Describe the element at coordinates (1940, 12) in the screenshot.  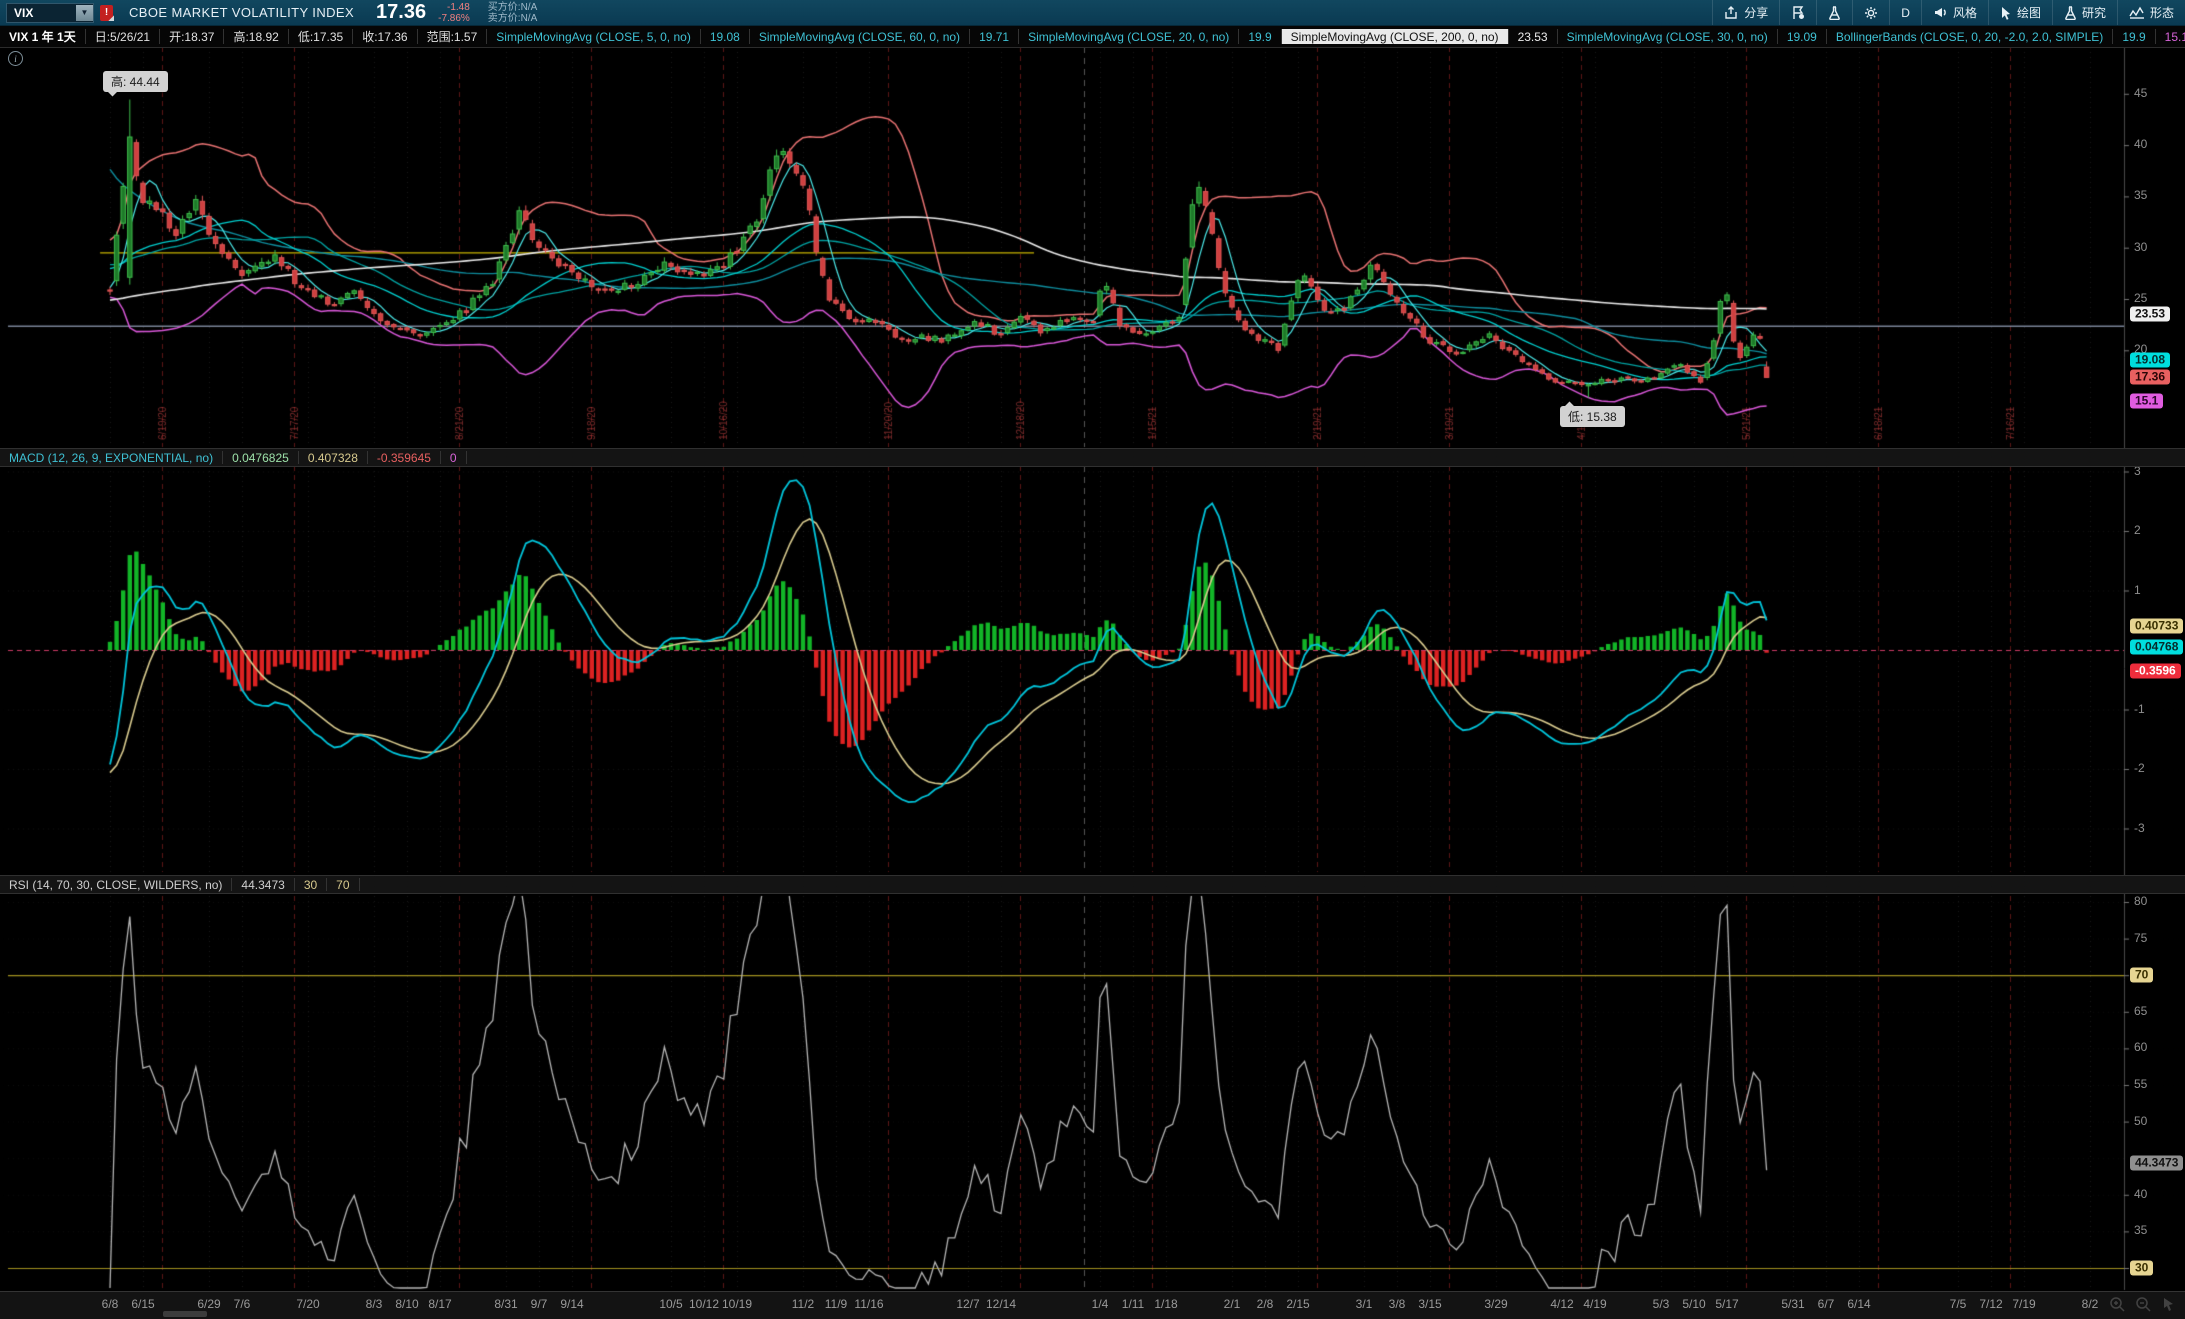
I see `megaphone-icon` at that location.